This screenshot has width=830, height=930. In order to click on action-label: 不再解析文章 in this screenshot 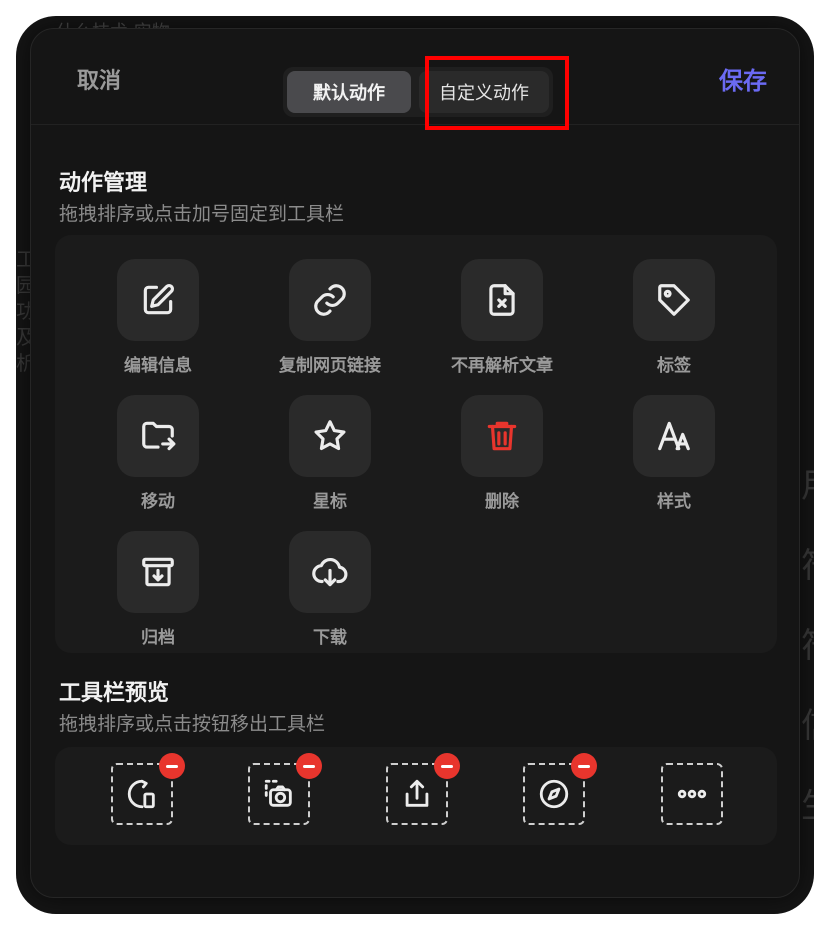, I will do `click(502, 366)`.